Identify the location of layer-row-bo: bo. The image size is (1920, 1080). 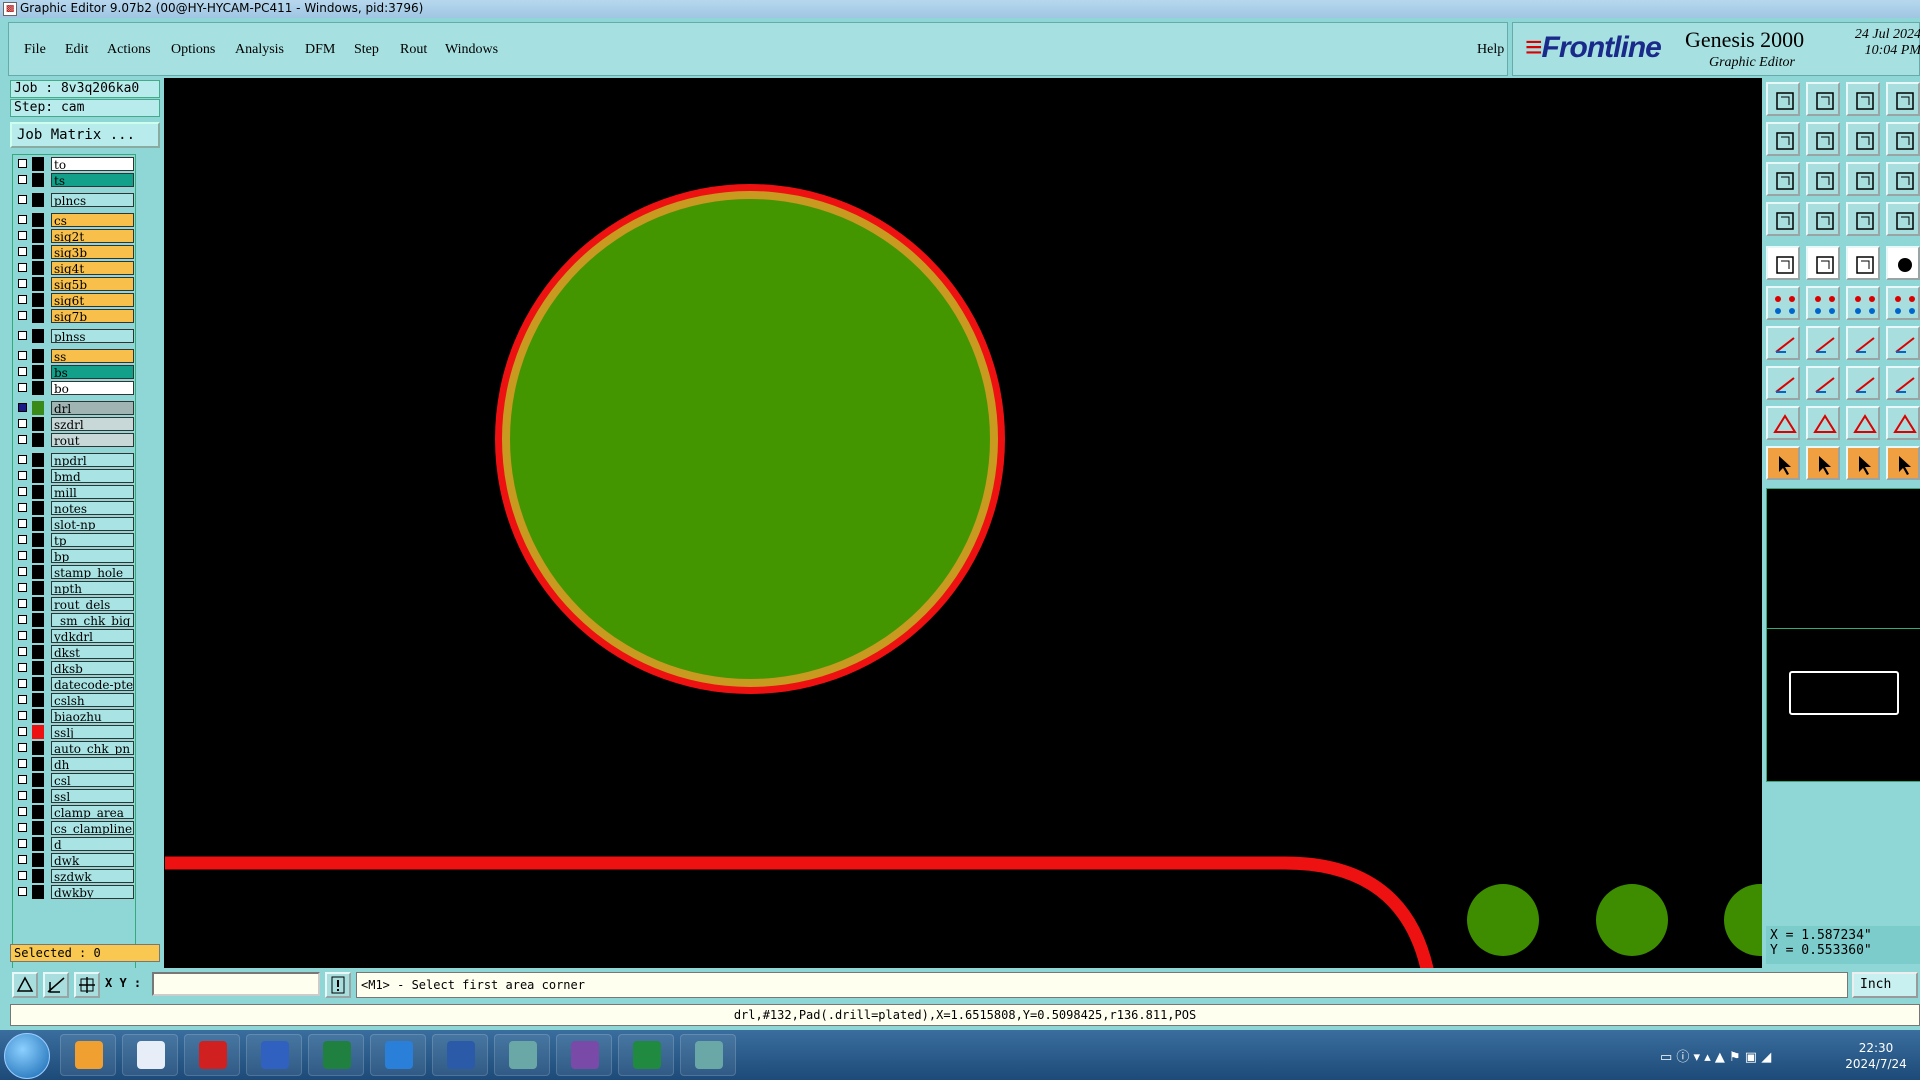
(74, 388).